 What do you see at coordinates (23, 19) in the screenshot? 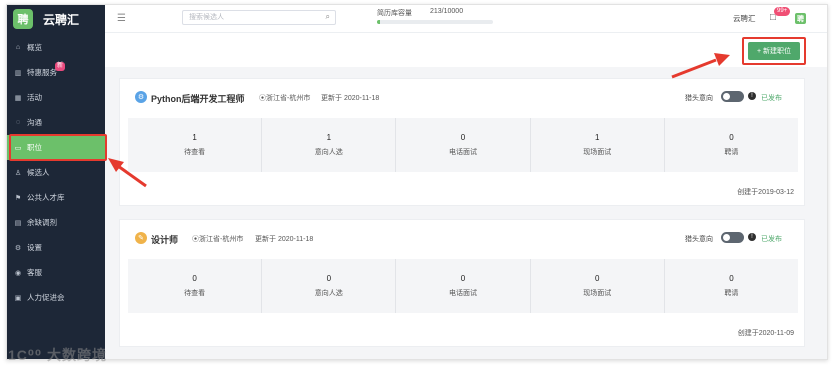
I see `brand-logo: 聘` at bounding box center [23, 19].